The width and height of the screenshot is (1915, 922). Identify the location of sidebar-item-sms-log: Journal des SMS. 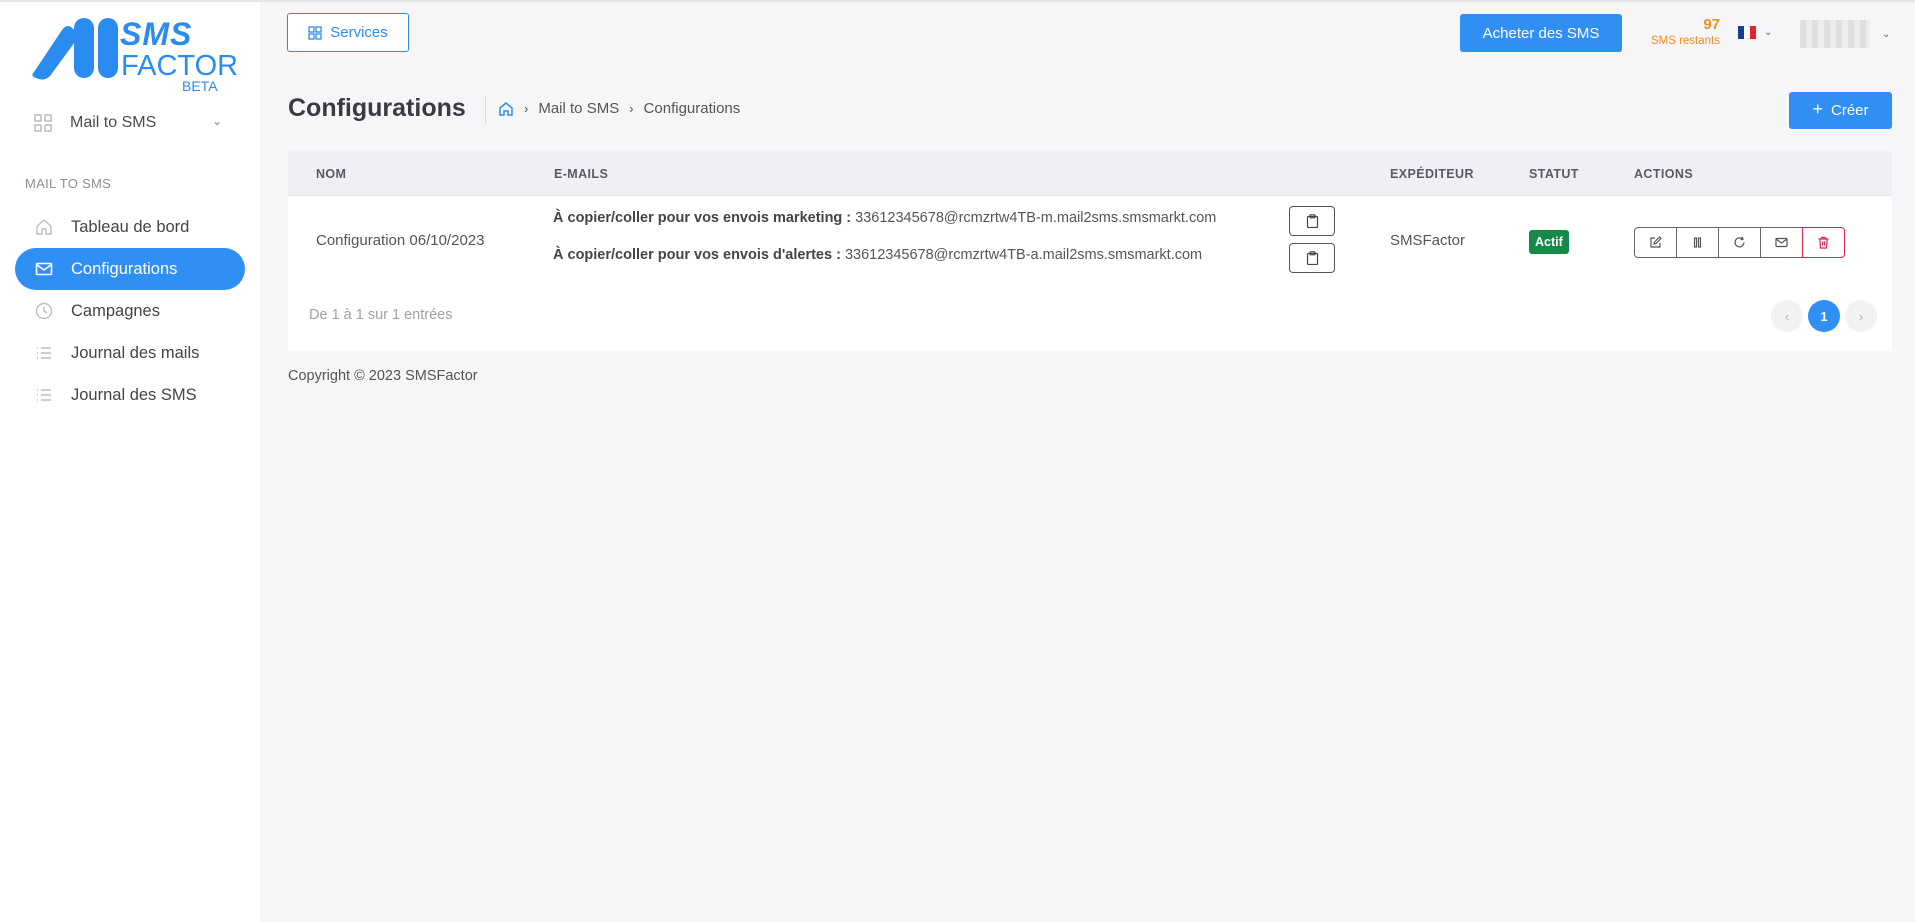
(130, 395).